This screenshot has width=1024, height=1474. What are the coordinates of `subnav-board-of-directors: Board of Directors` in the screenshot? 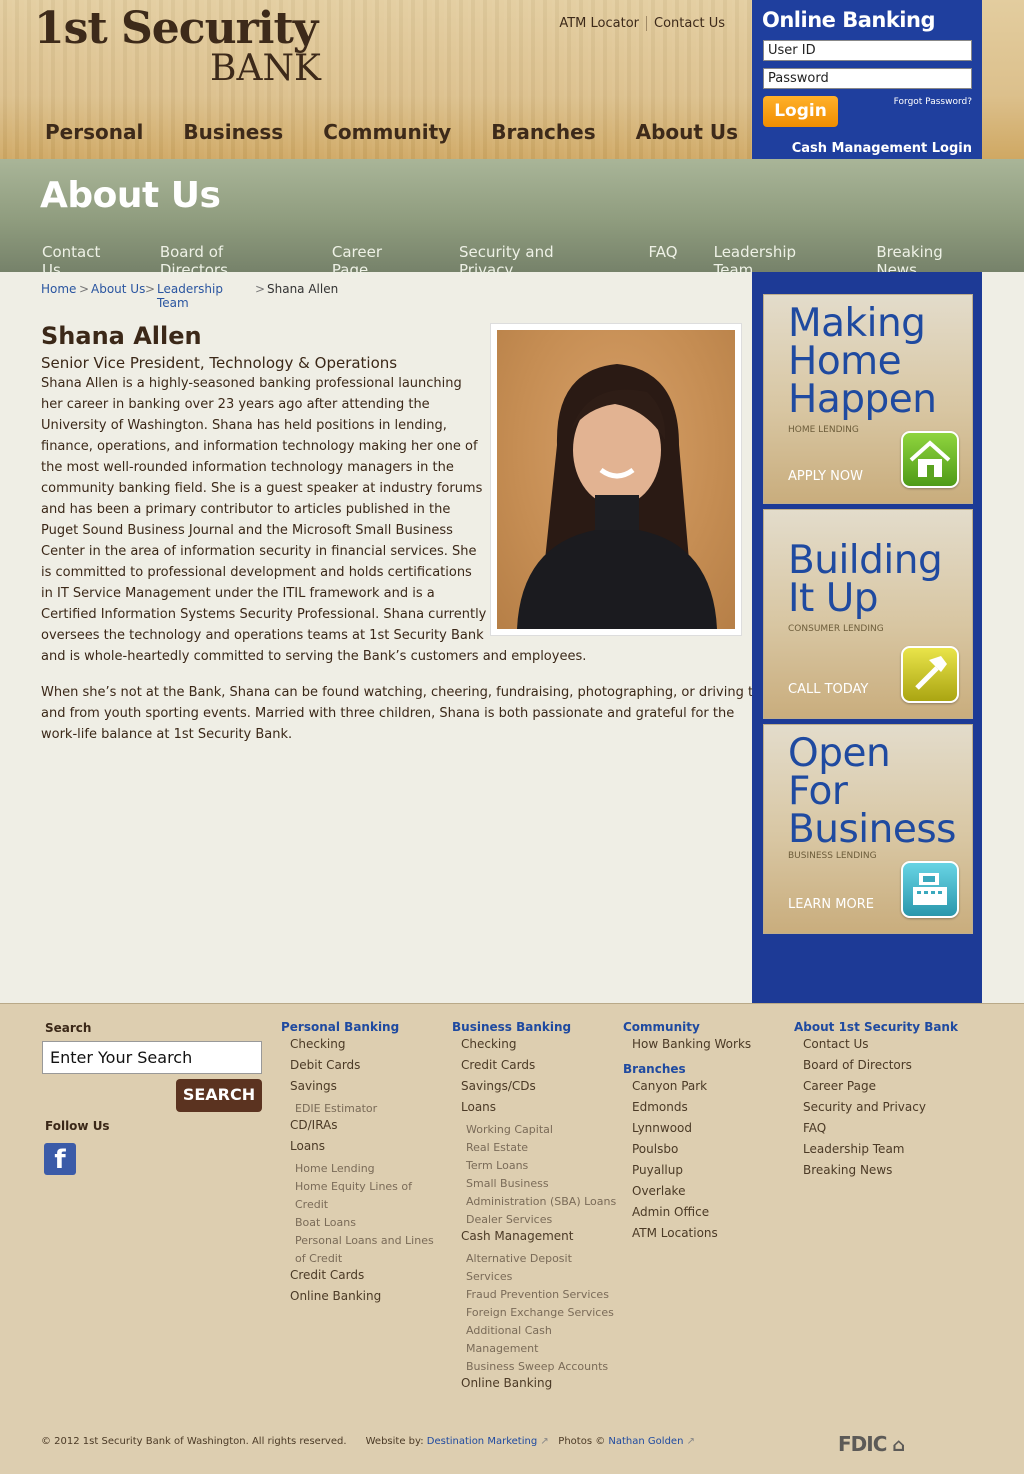 It's located at (228, 261).